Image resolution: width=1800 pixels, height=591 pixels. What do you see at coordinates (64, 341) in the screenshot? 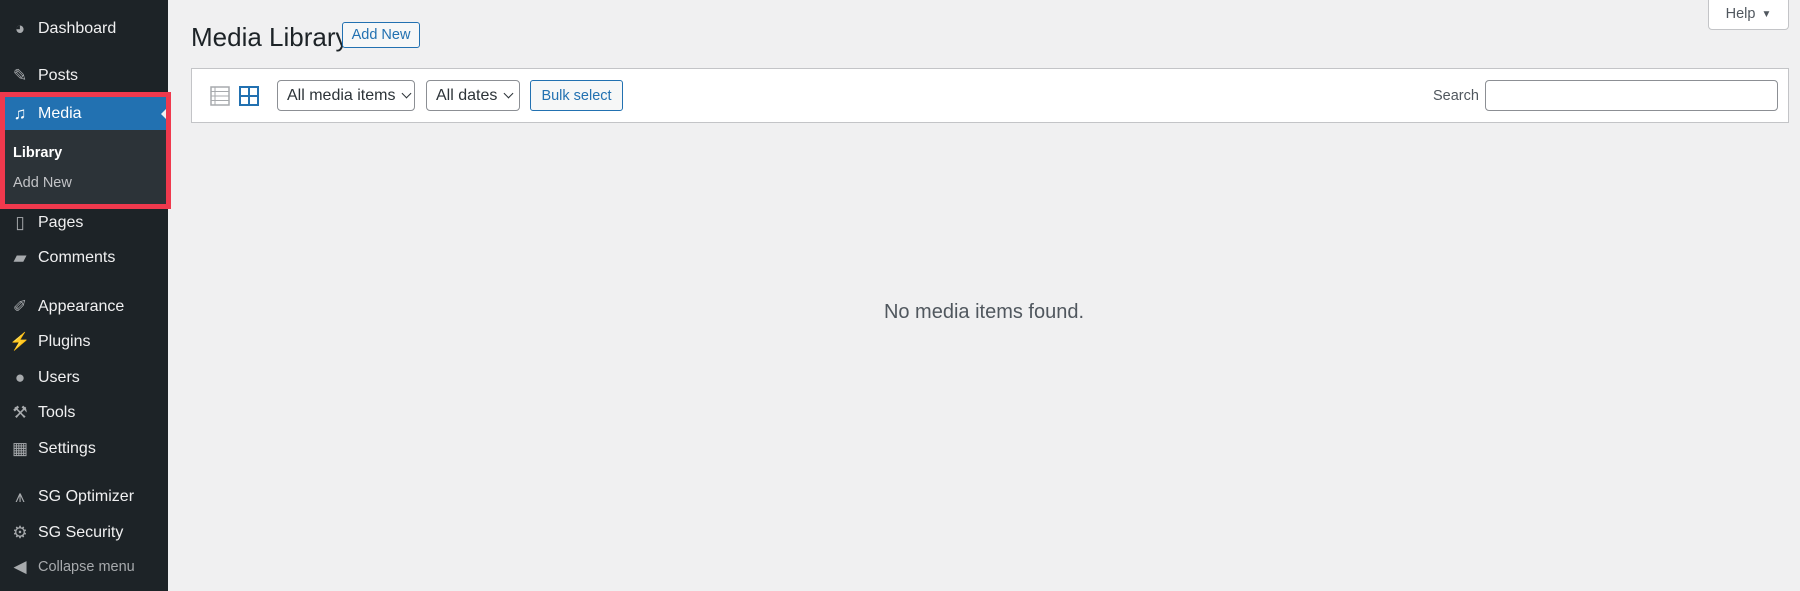
I see `sidebar-item-label: Plugins` at bounding box center [64, 341].